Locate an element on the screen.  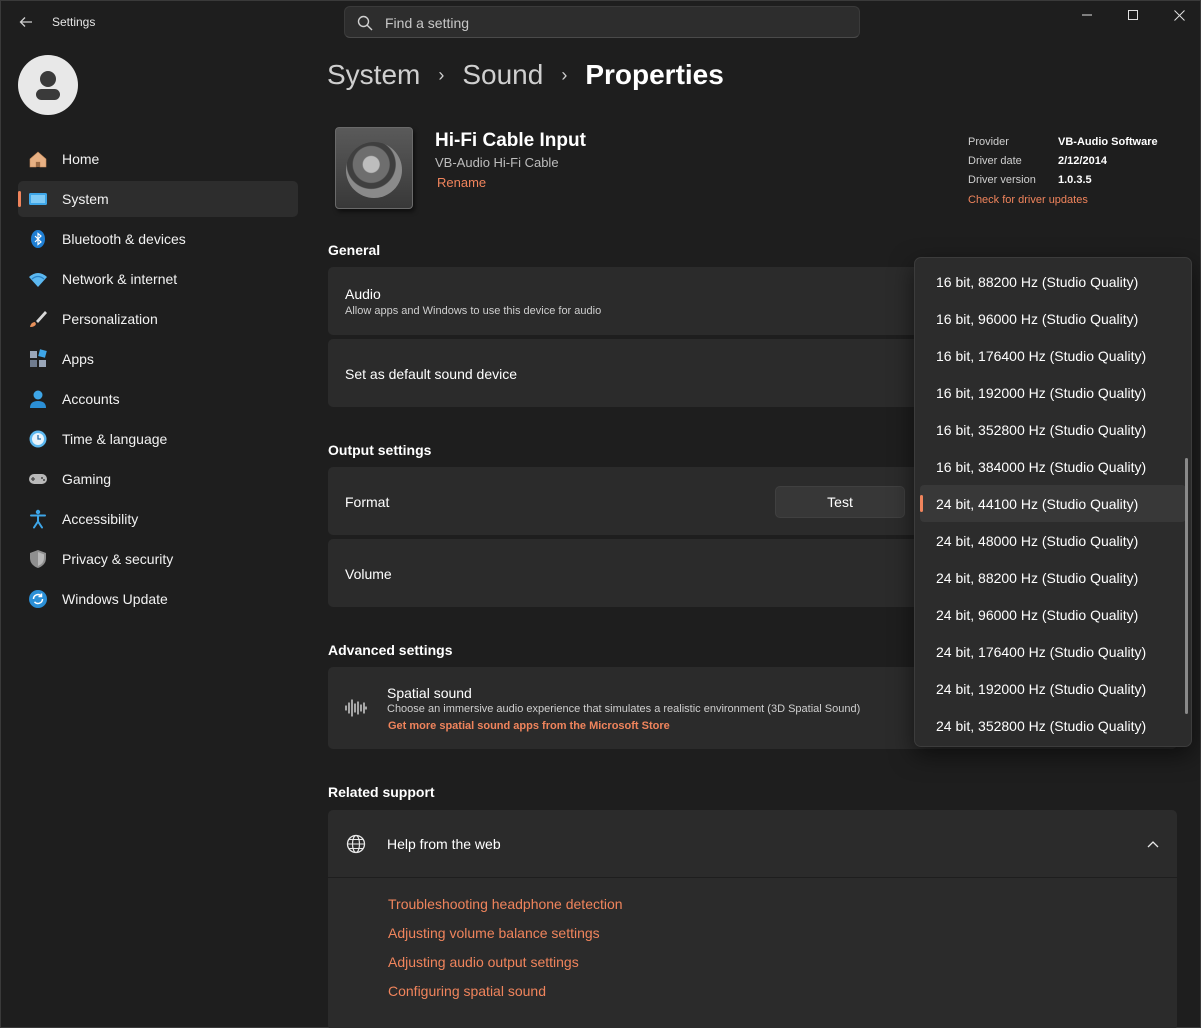
gamepad-icon is located at coordinates (38, 479).